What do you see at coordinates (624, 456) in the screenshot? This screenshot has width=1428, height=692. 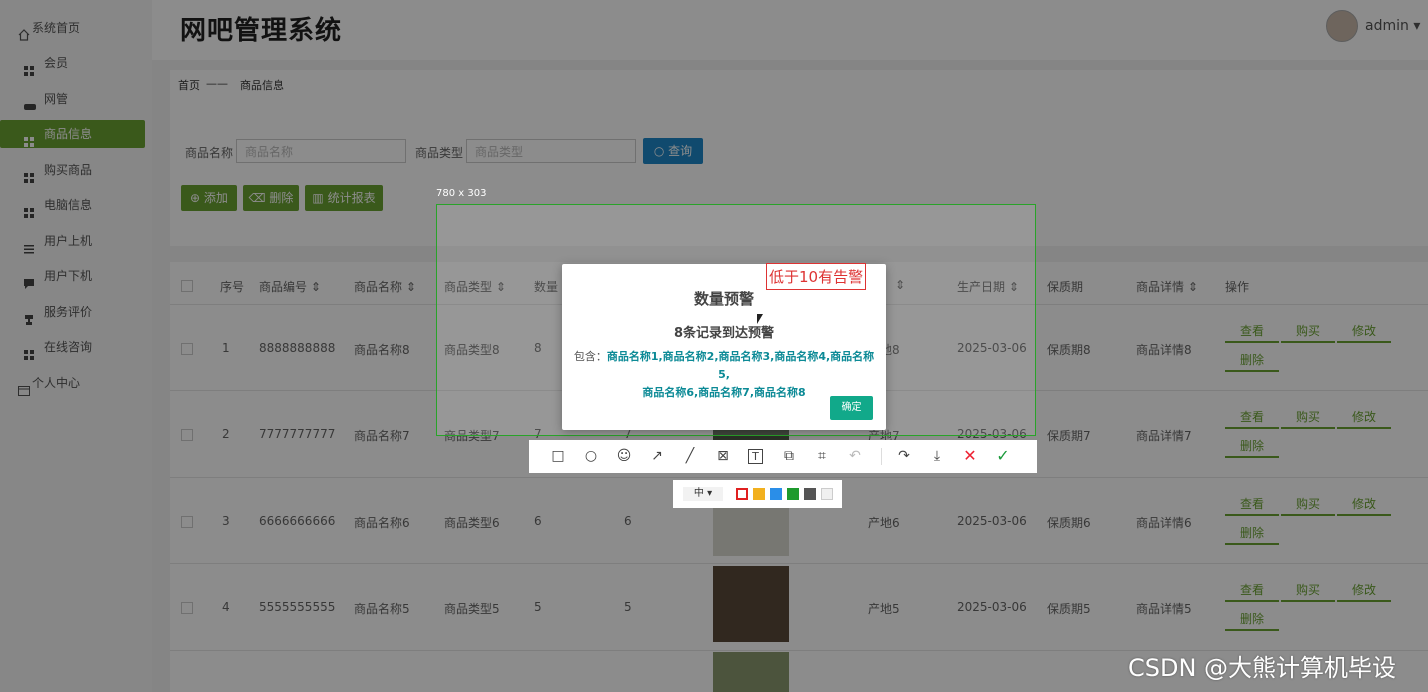 I see `emoji-icon: ☺` at bounding box center [624, 456].